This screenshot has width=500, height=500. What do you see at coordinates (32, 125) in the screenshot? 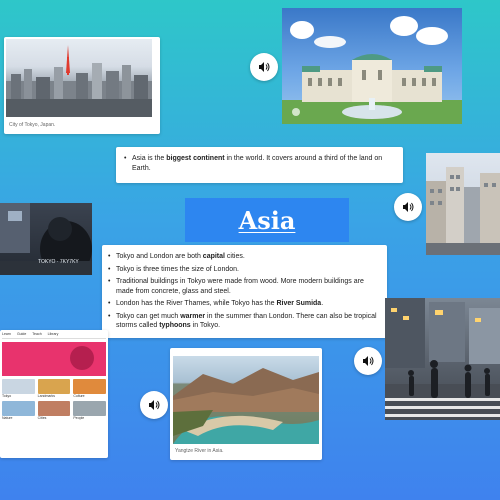
I see `tokyo-city-caption: City of Tokyo, Japan.` at bounding box center [32, 125].